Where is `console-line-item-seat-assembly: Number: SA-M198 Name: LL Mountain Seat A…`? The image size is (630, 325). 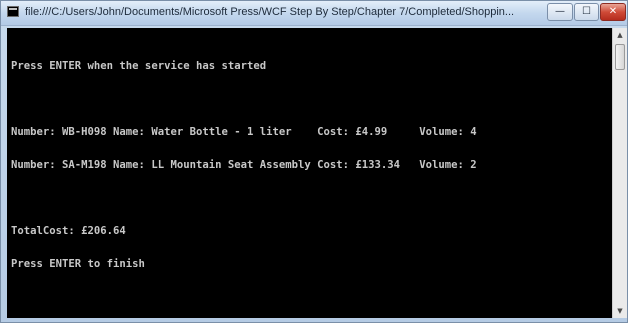 console-line-item-seat-assembly: Number: SA-M198 Name: LL Mountain Seat A… is located at coordinates (244, 165).